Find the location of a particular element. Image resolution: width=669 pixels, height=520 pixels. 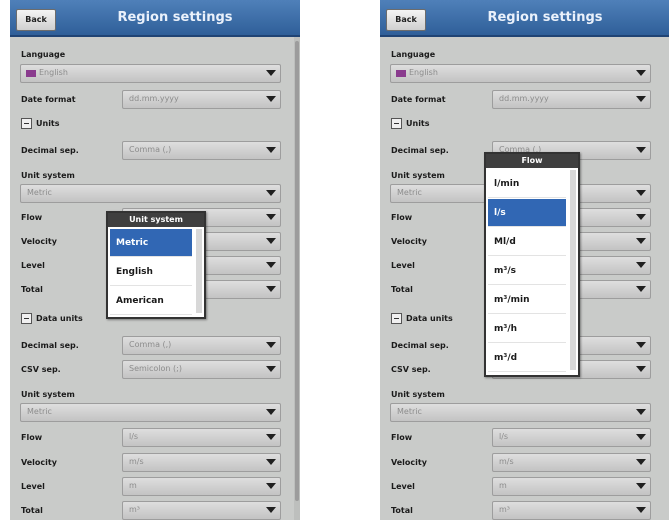

popup-option-m3-min: m³/min is located at coordinates (527, 300).